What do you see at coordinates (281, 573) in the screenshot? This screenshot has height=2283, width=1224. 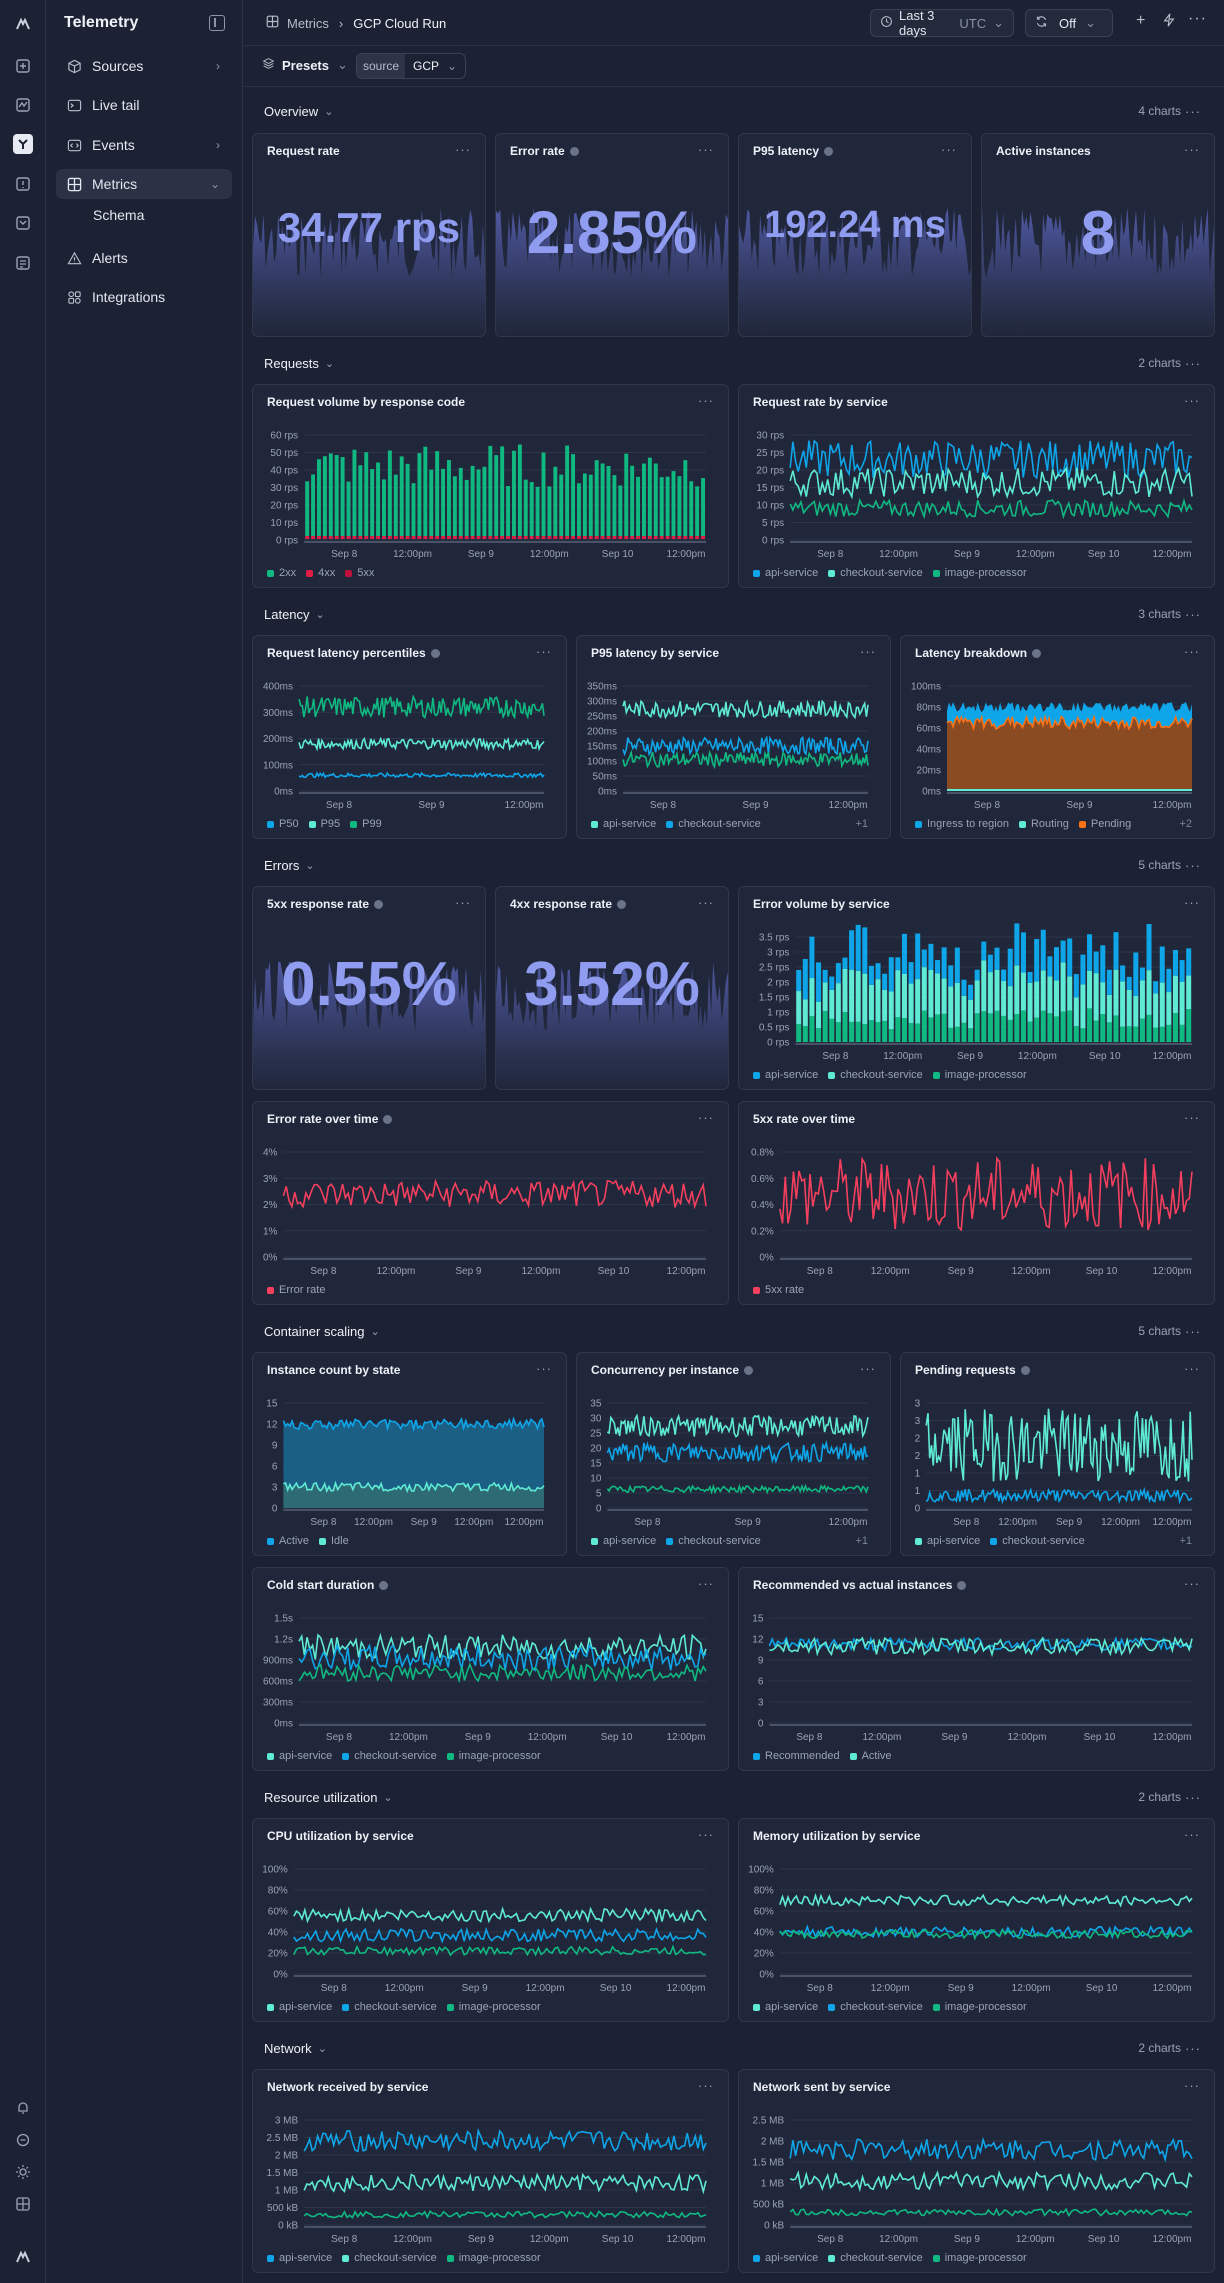 I see `legend-item: 2xx` at bounding box center [281, 573].